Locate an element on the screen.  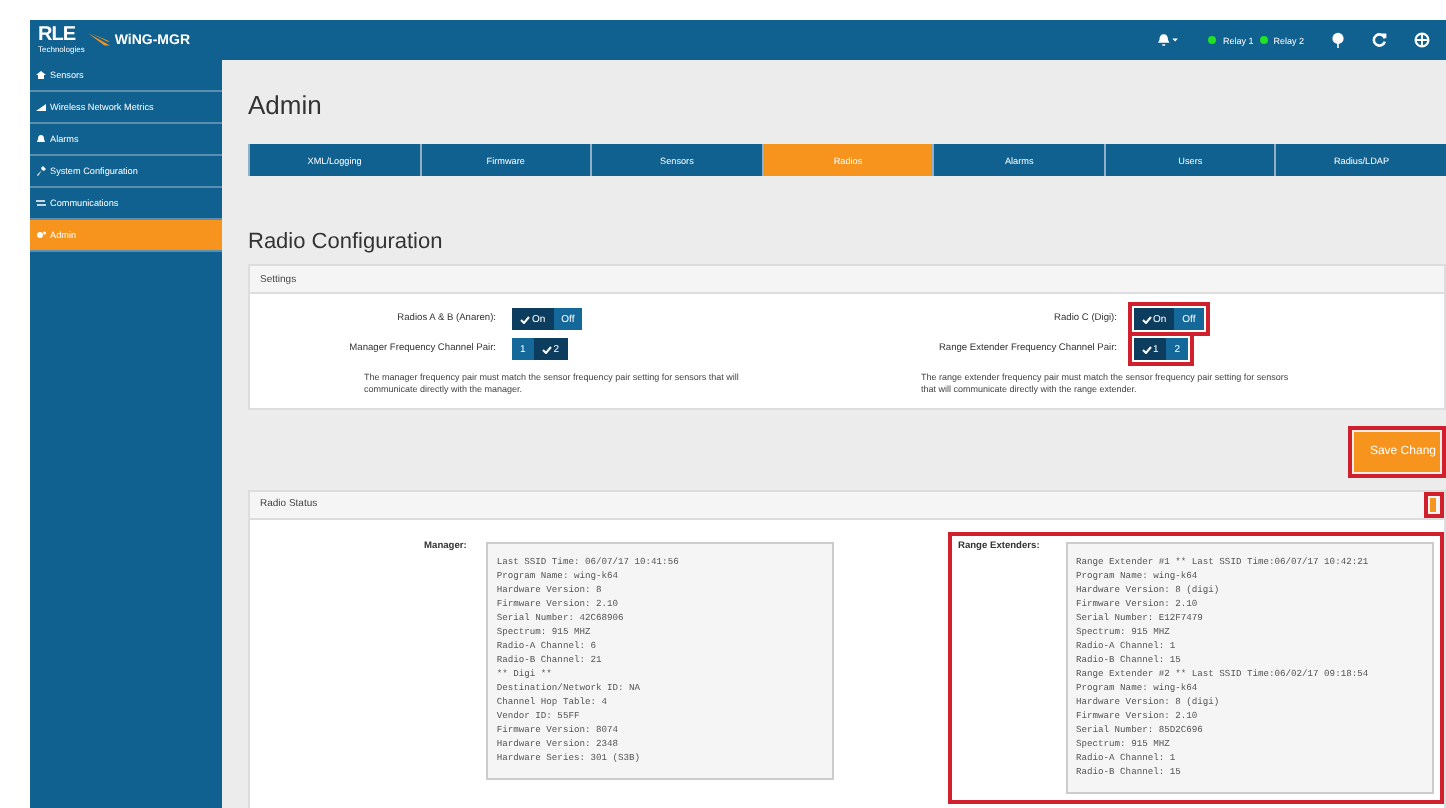
page-title: Admin is located at coordinates (286, 106).